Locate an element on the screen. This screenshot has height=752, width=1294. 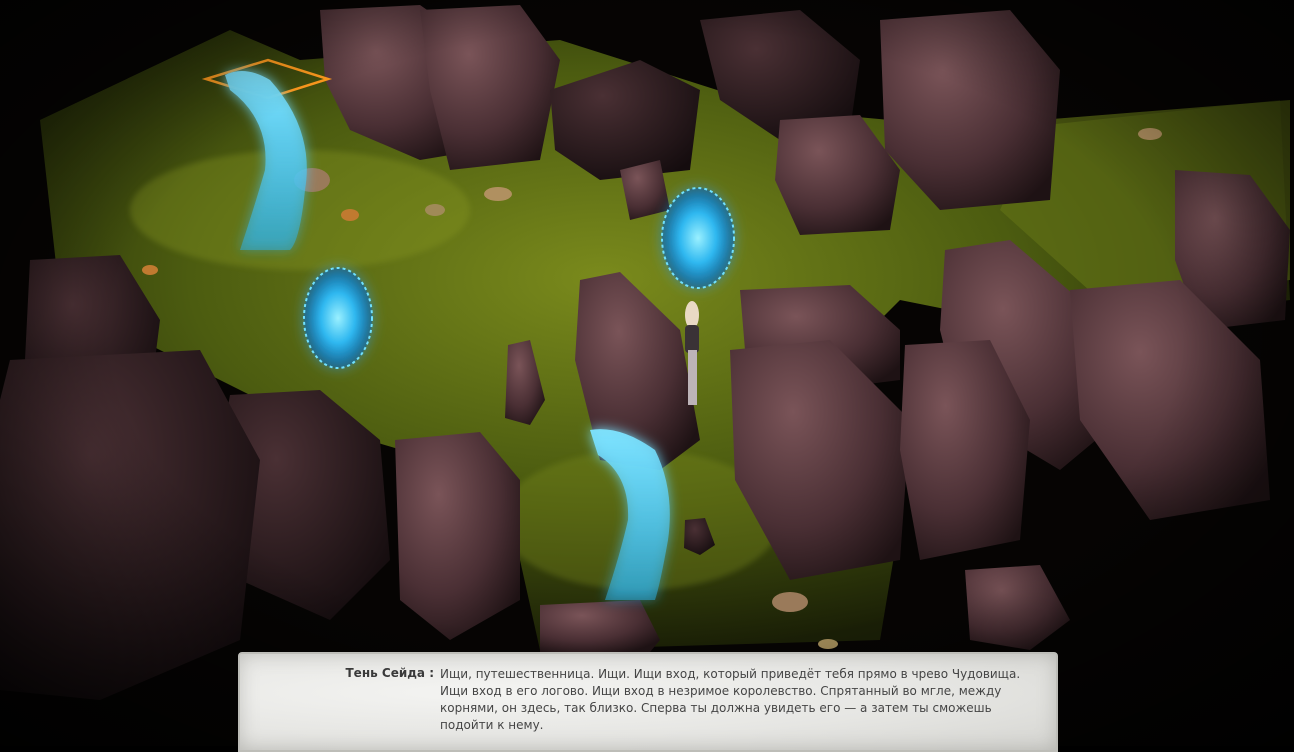
dialogue-speaker-name: Тень Сейда : is located at coordinates (390, 673).